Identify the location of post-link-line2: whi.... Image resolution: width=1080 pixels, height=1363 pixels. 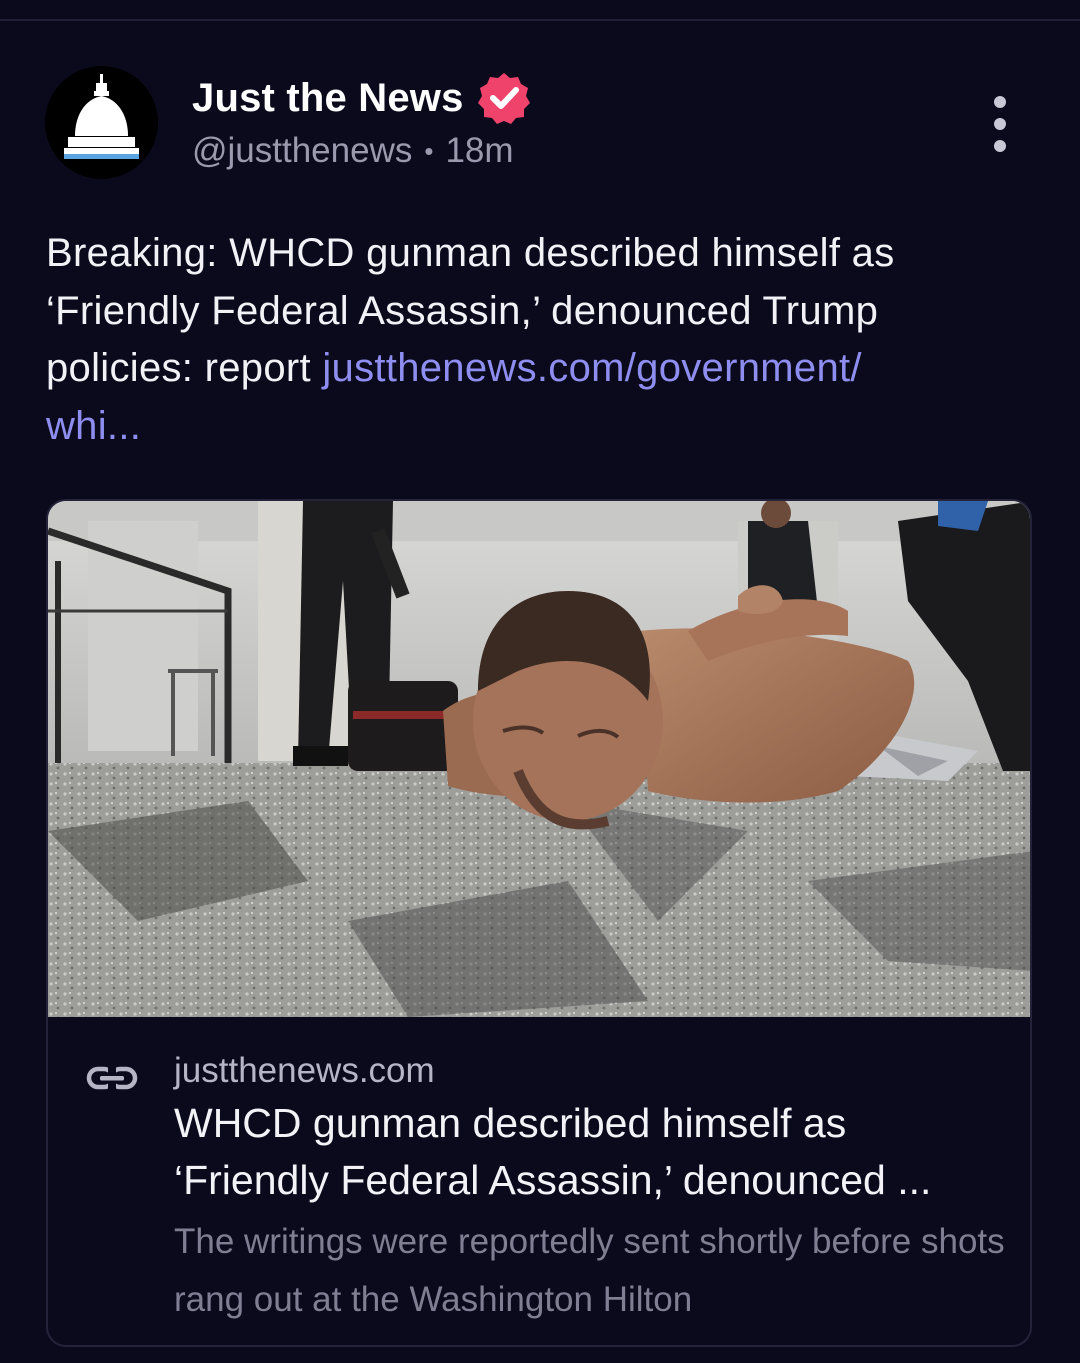
(94, 425).